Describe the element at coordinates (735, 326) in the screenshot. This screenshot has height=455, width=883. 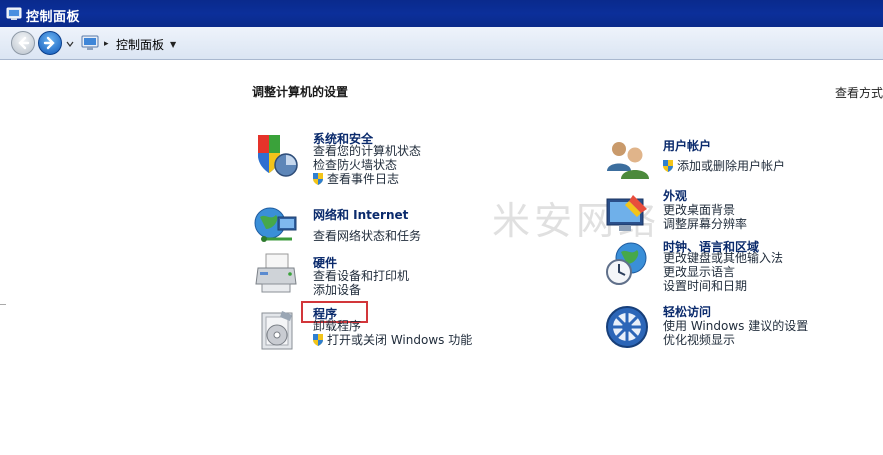
I see `link-use-windows-recommended-settings: 使用 Windows 建议的设置` at that location.